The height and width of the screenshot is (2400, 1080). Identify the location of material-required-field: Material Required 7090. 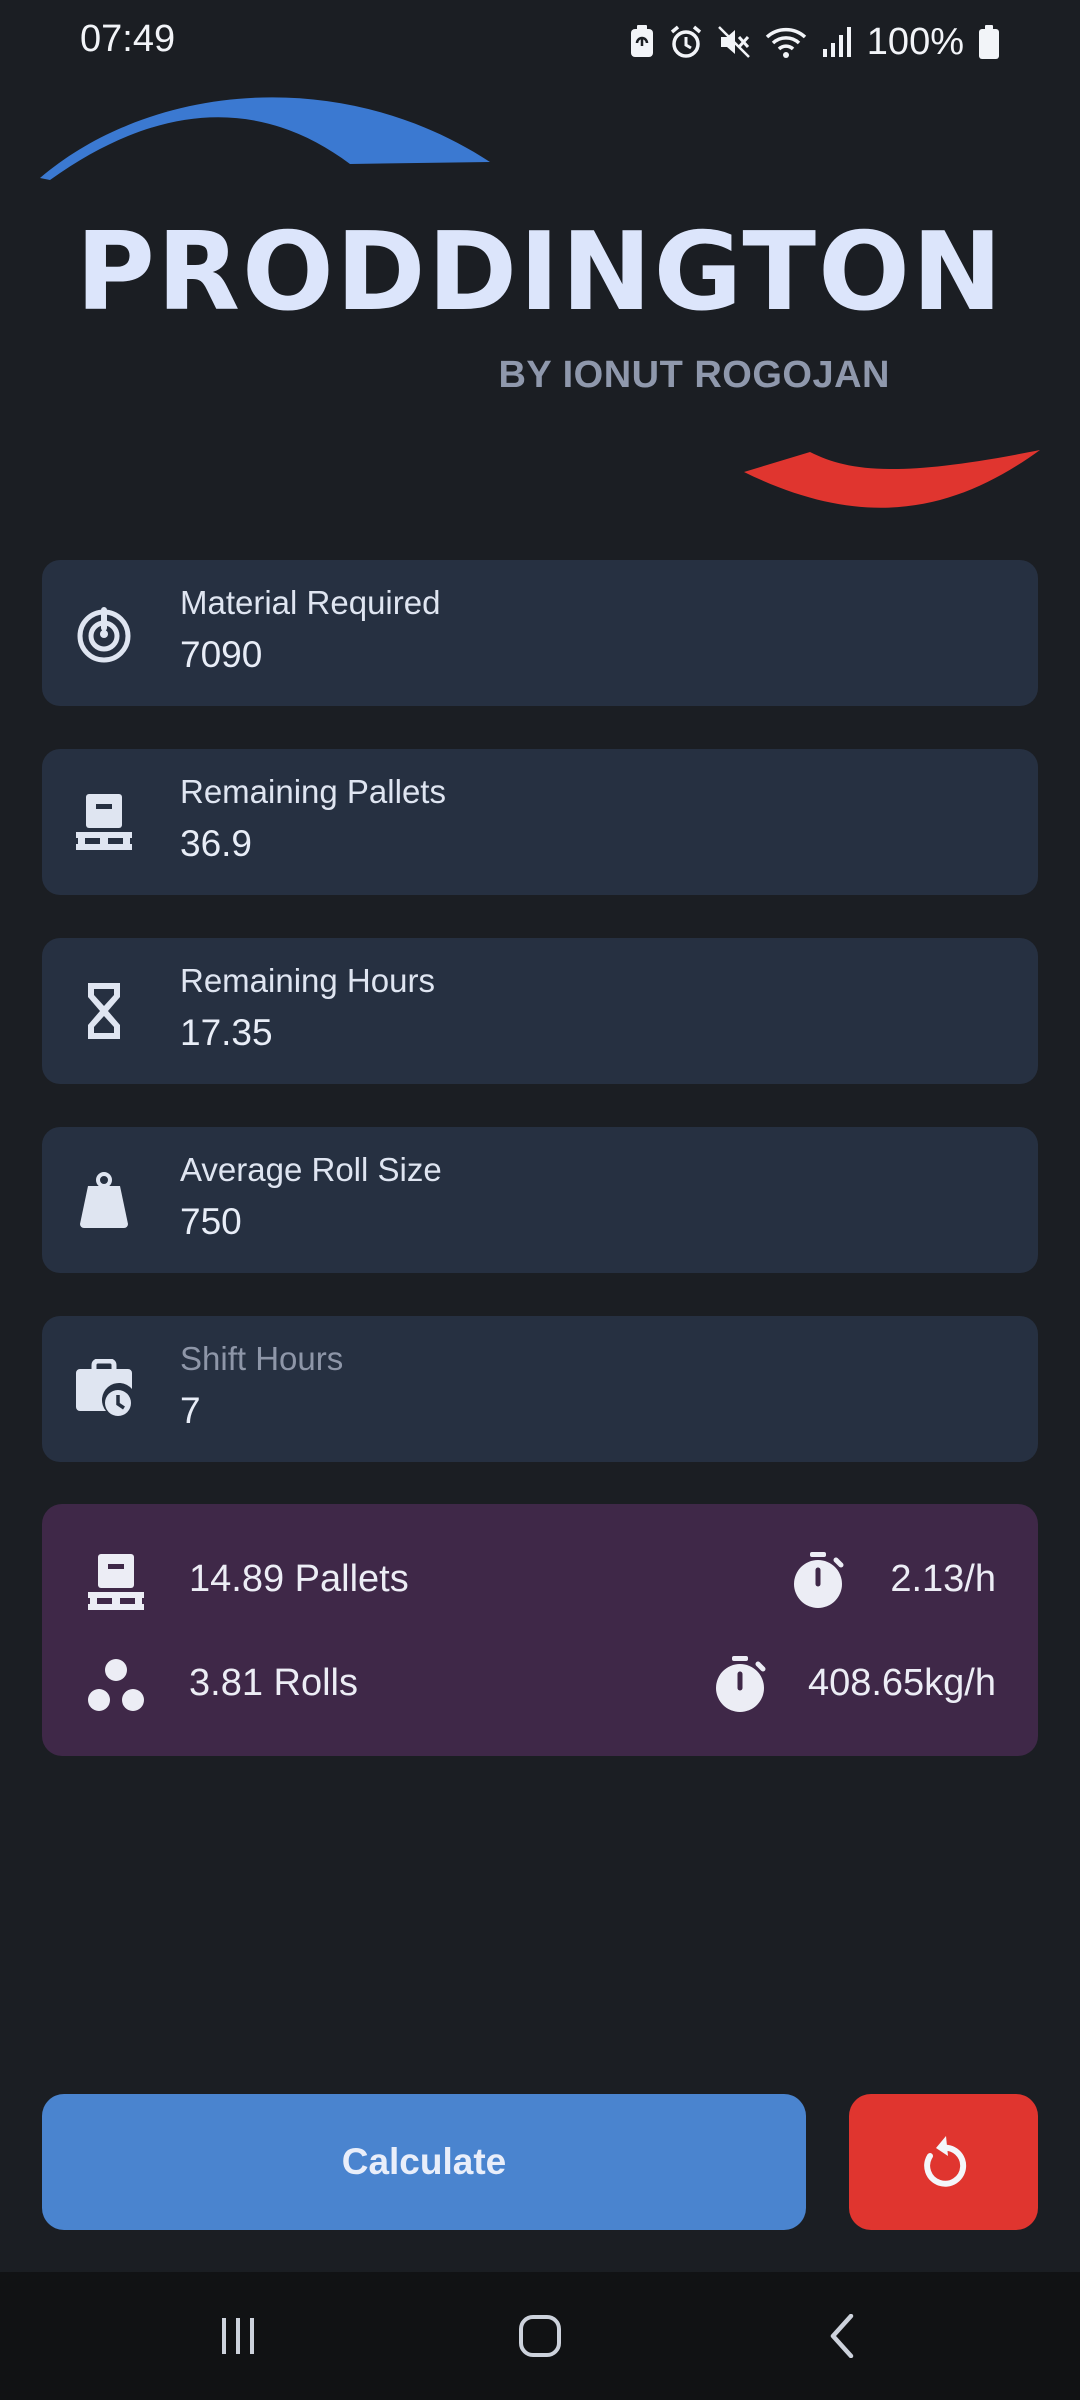
(540, 633).